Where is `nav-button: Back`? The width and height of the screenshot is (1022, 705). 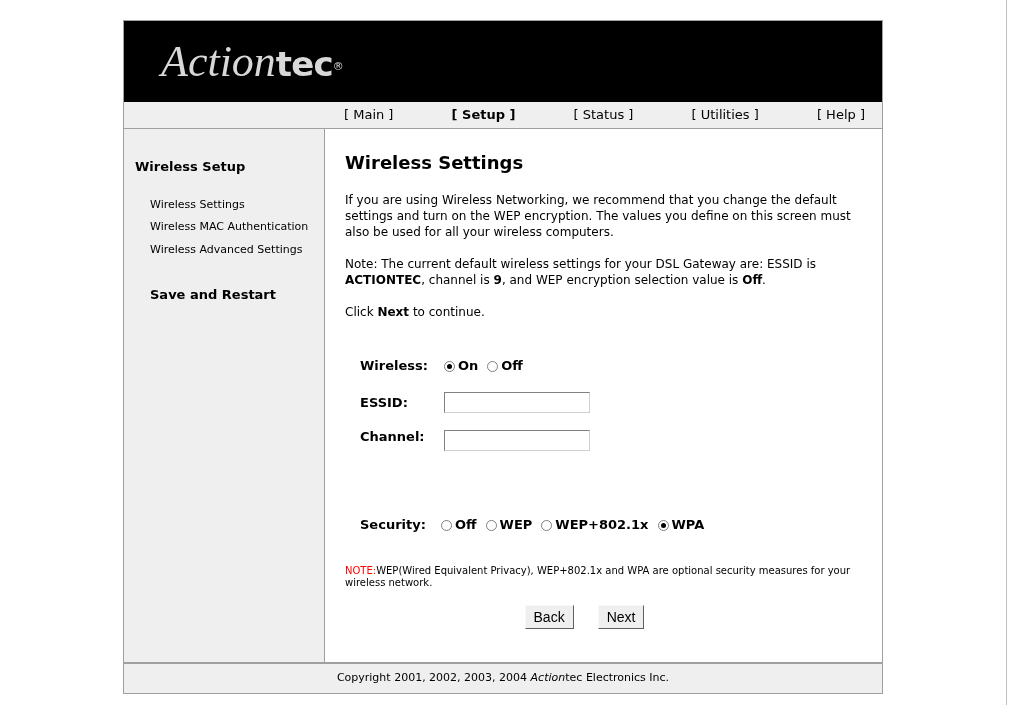 nav-button: Back is located at coordinates (549, 617).